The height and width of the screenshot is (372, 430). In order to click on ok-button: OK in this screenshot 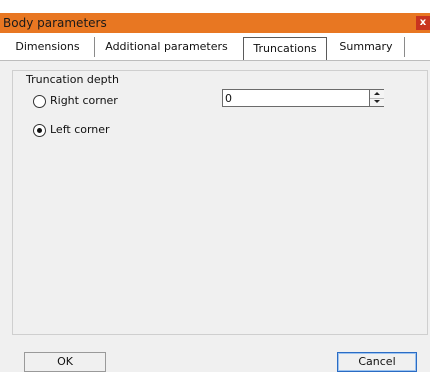, I will do `click(65, 362)`.